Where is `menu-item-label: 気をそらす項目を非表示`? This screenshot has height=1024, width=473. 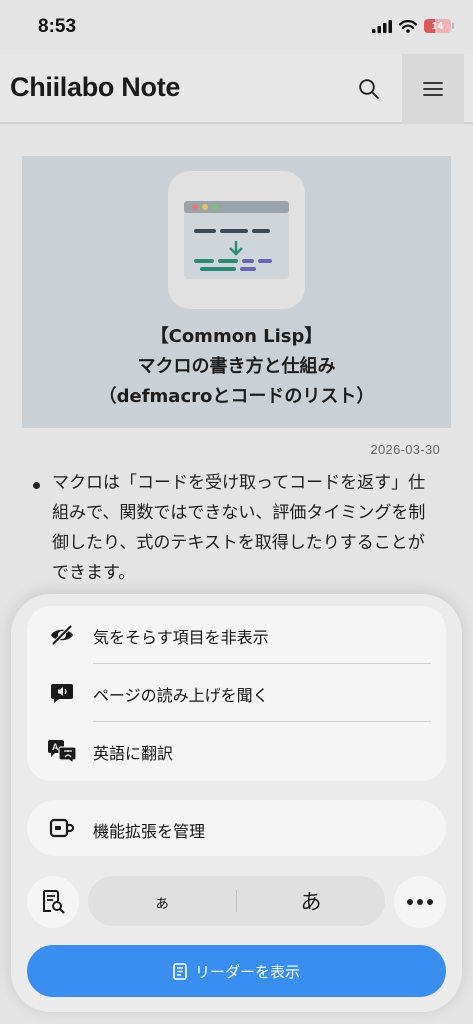
menu-item-label: 気をそらす項目を非表示 is located at coordinates (181, 637).